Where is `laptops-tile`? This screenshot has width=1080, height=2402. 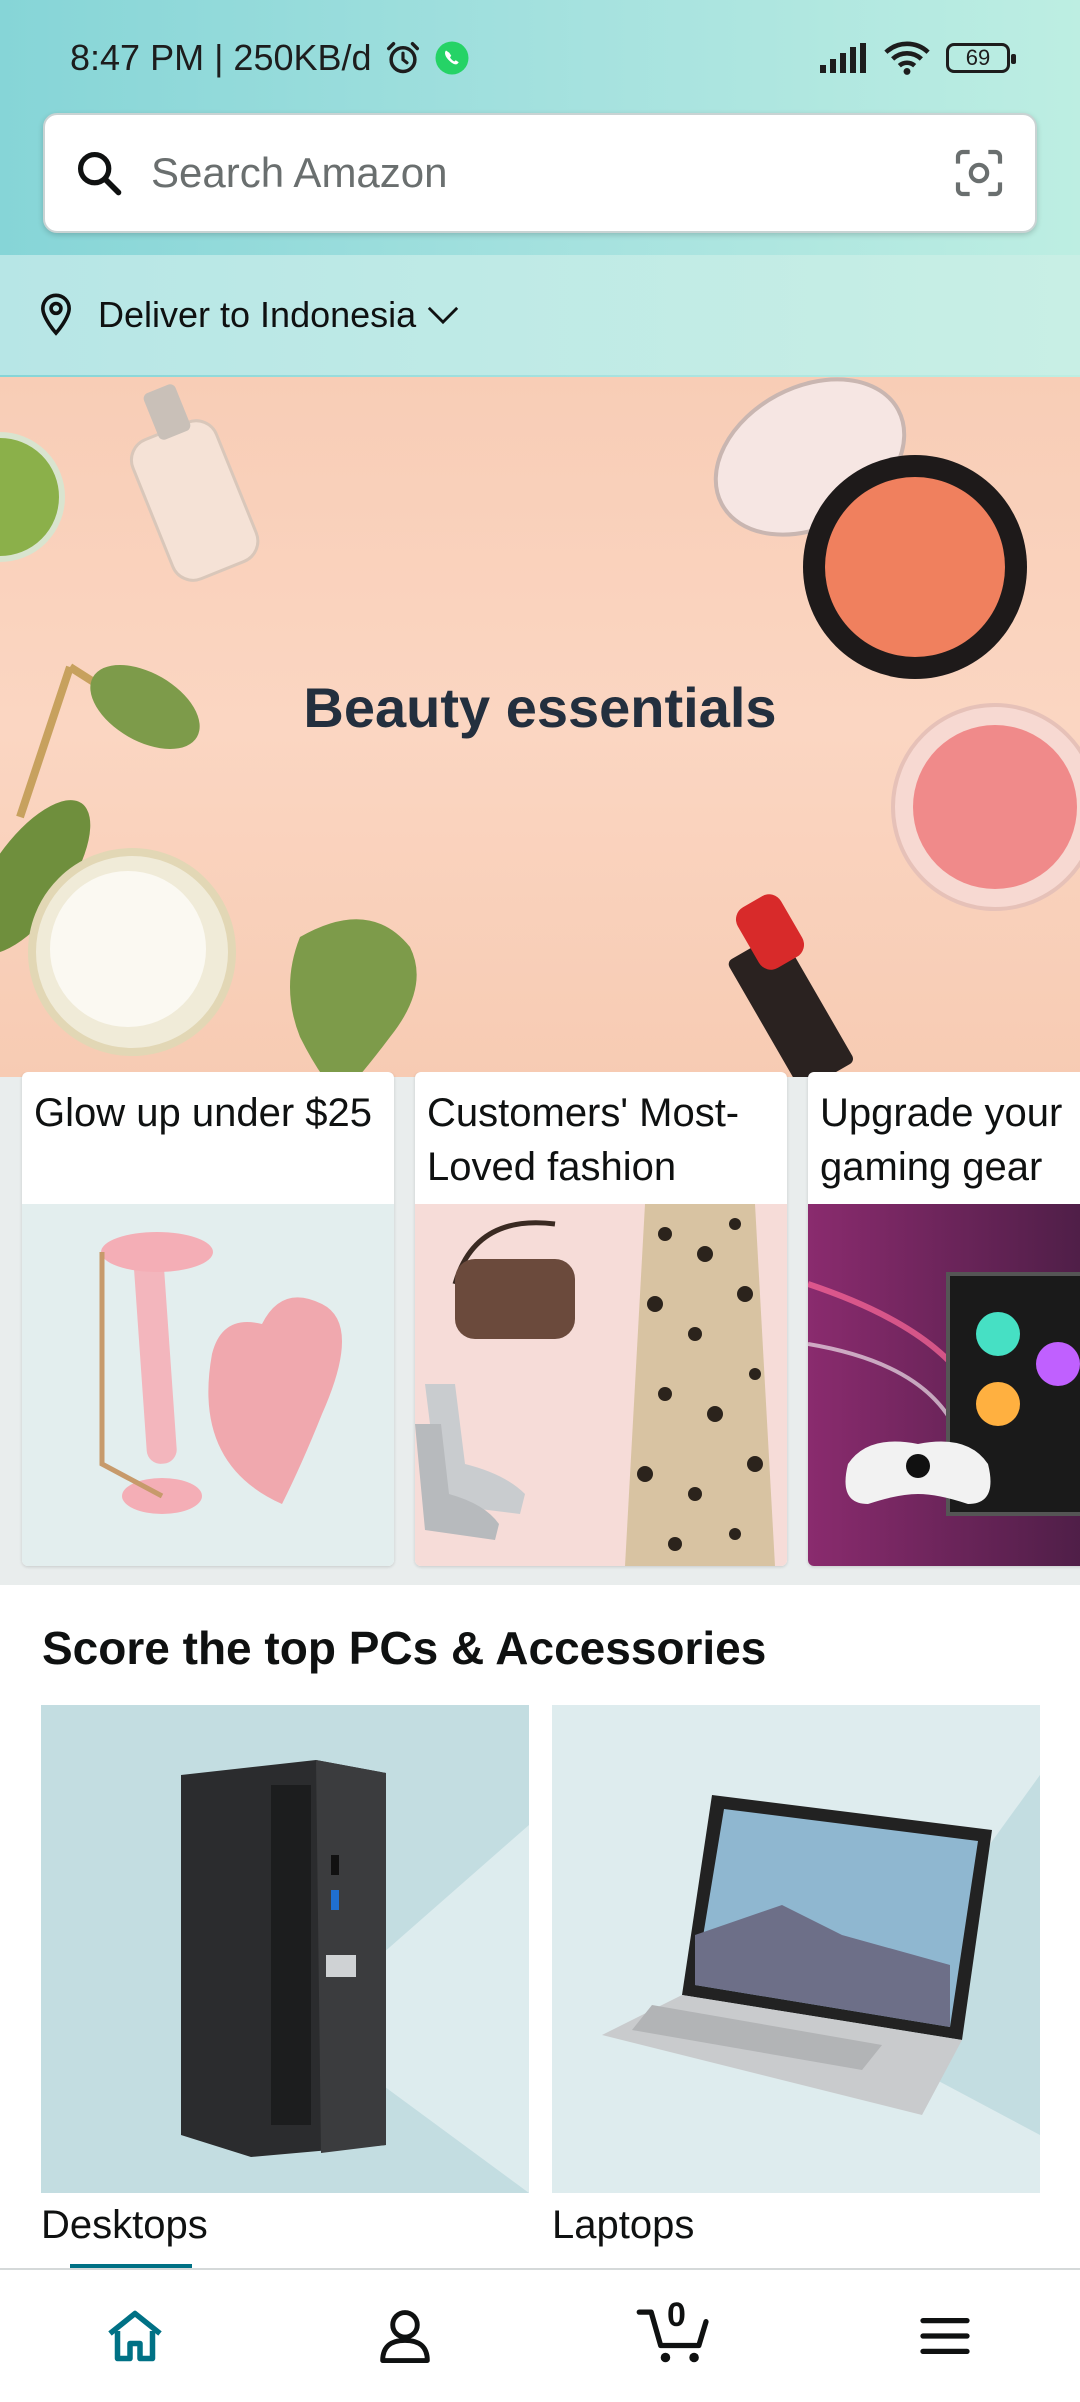 laptops-tile is located at coordinates (796, 1949).